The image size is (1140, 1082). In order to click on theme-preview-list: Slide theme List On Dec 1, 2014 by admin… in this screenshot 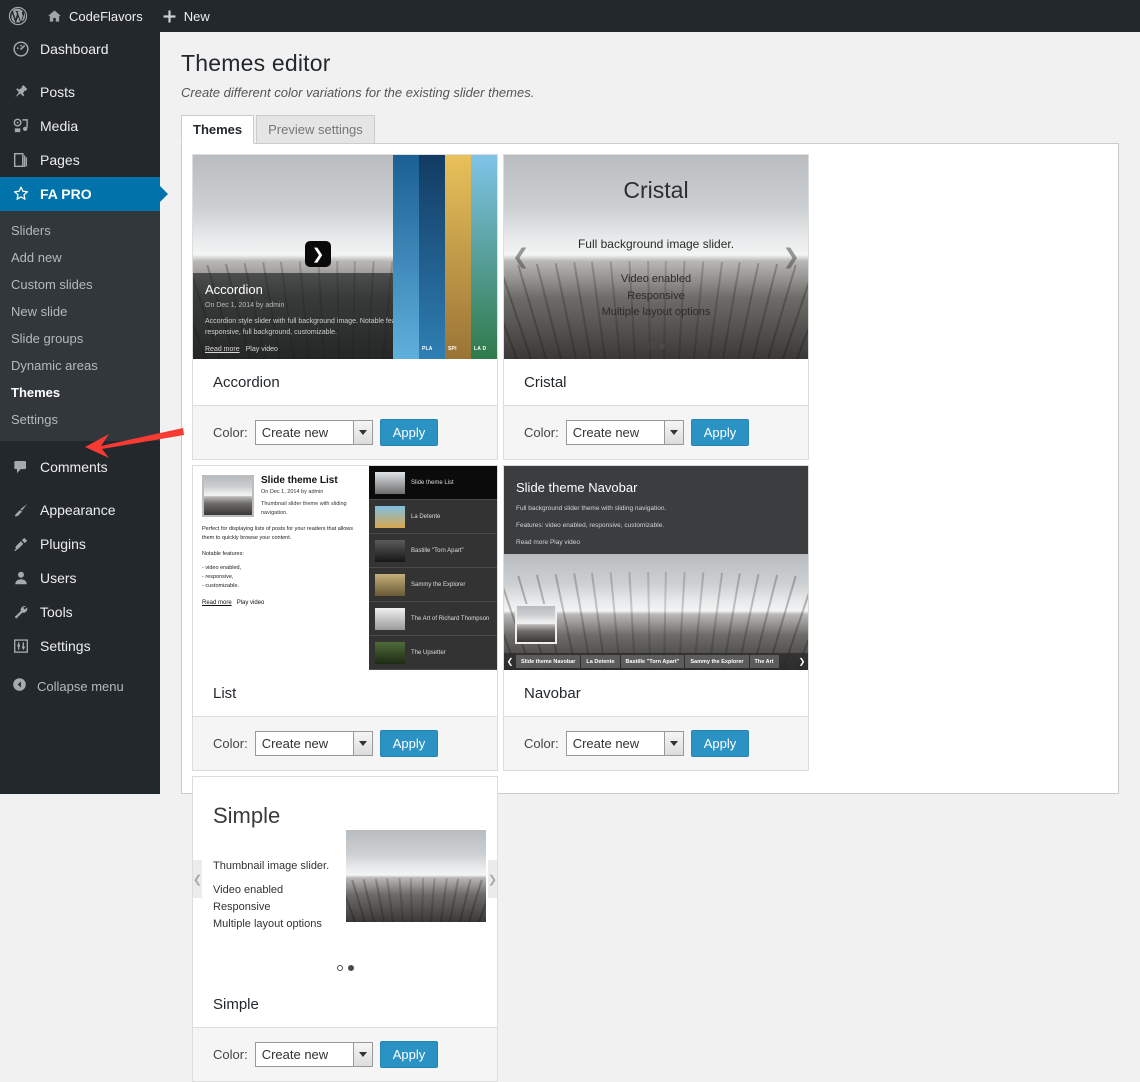, I will do `click(345, 568)`.